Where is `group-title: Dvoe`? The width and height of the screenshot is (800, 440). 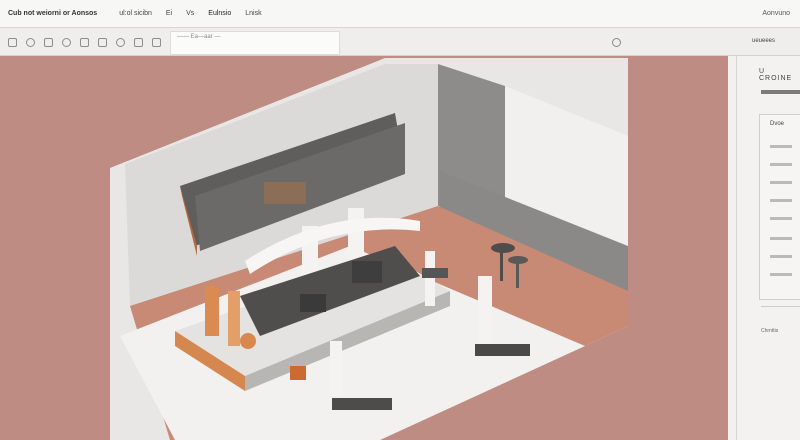 group-title: Dvoe is located at coordinates (777, 124).